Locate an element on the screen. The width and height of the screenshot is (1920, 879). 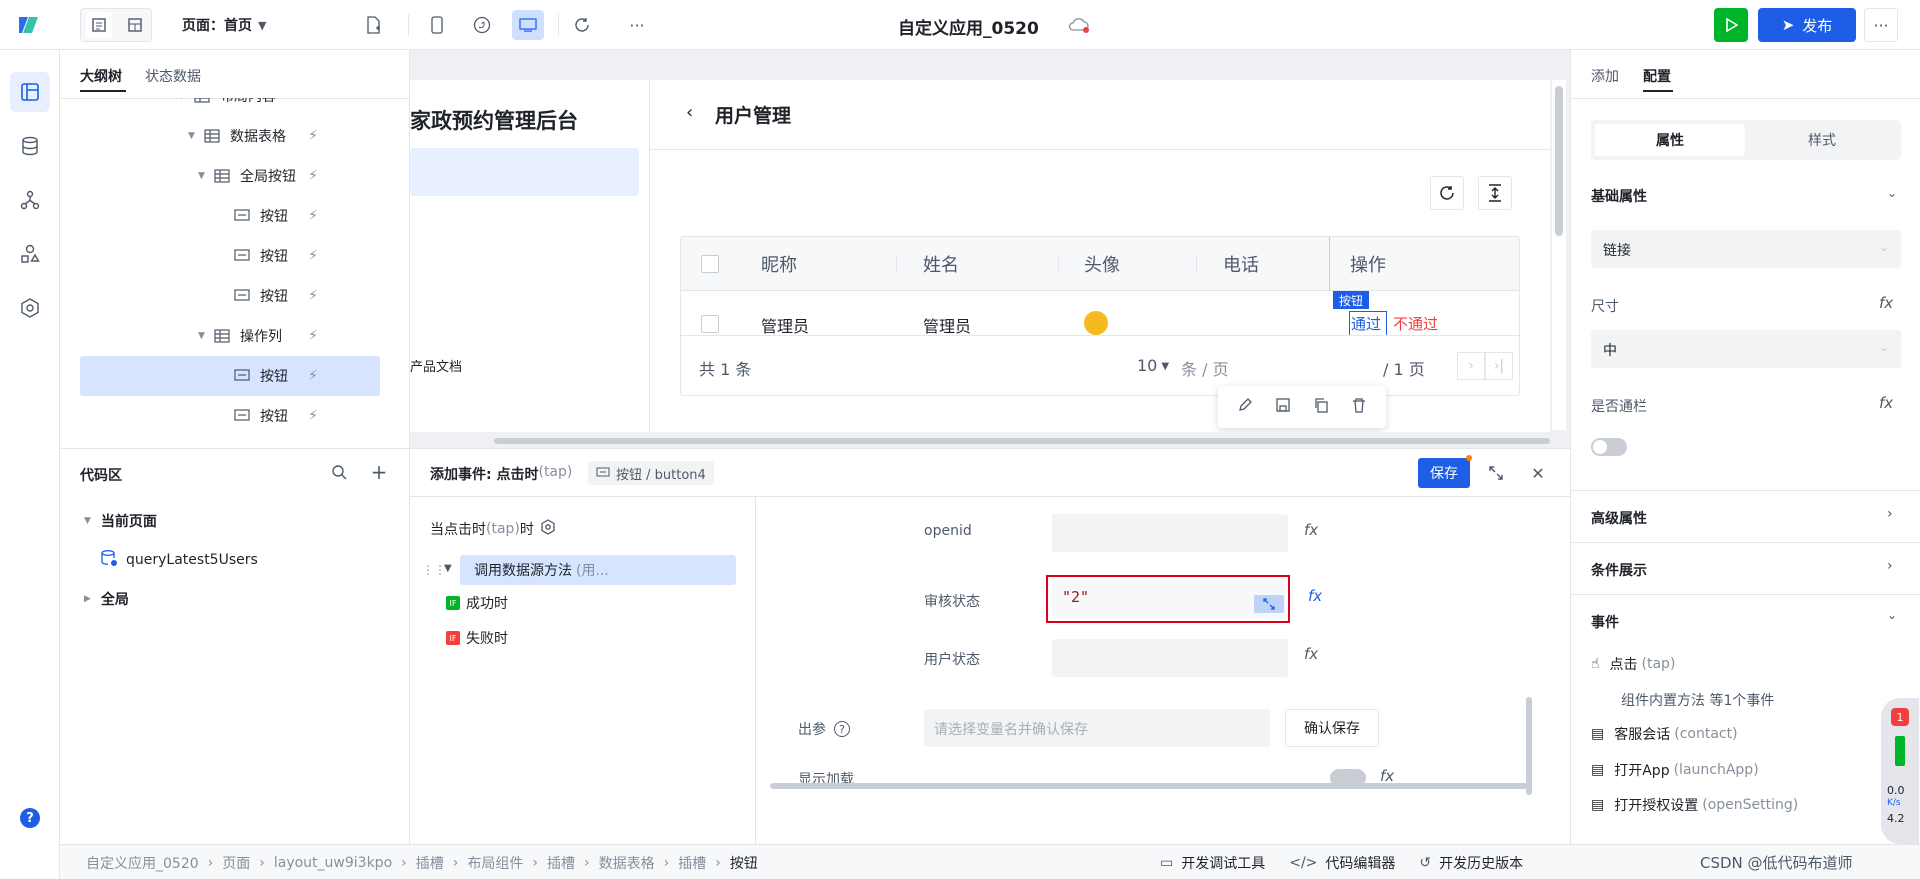
close-icon: ✕ is located at coordinates (1538, 473).